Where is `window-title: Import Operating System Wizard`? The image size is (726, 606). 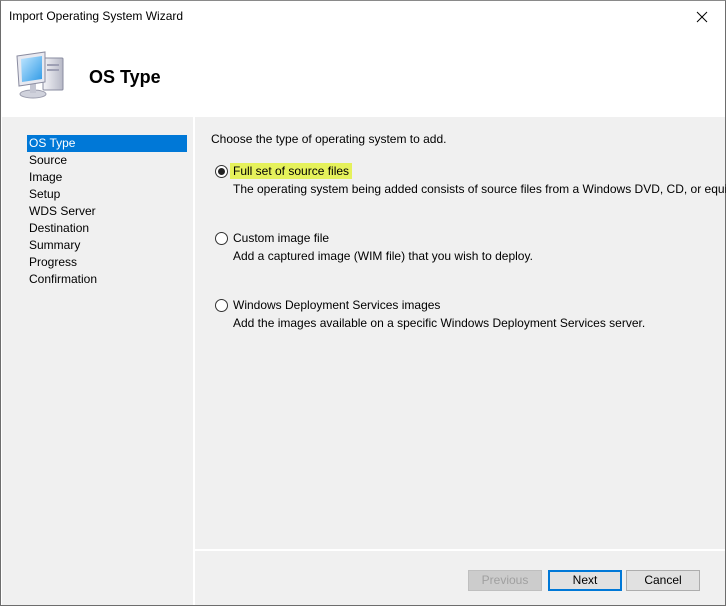
window-title: Import Operating System Wizard is located at coordinates (96, 16).